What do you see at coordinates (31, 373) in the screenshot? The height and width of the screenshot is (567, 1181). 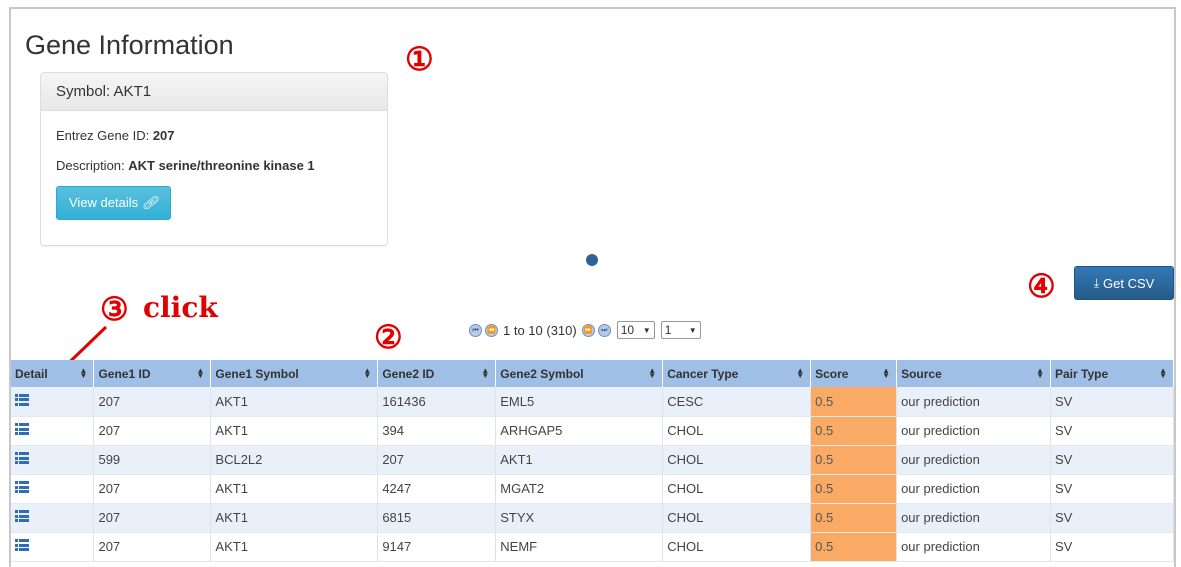 I see `column-header-label: Detail` at bounding box center [31, 373].